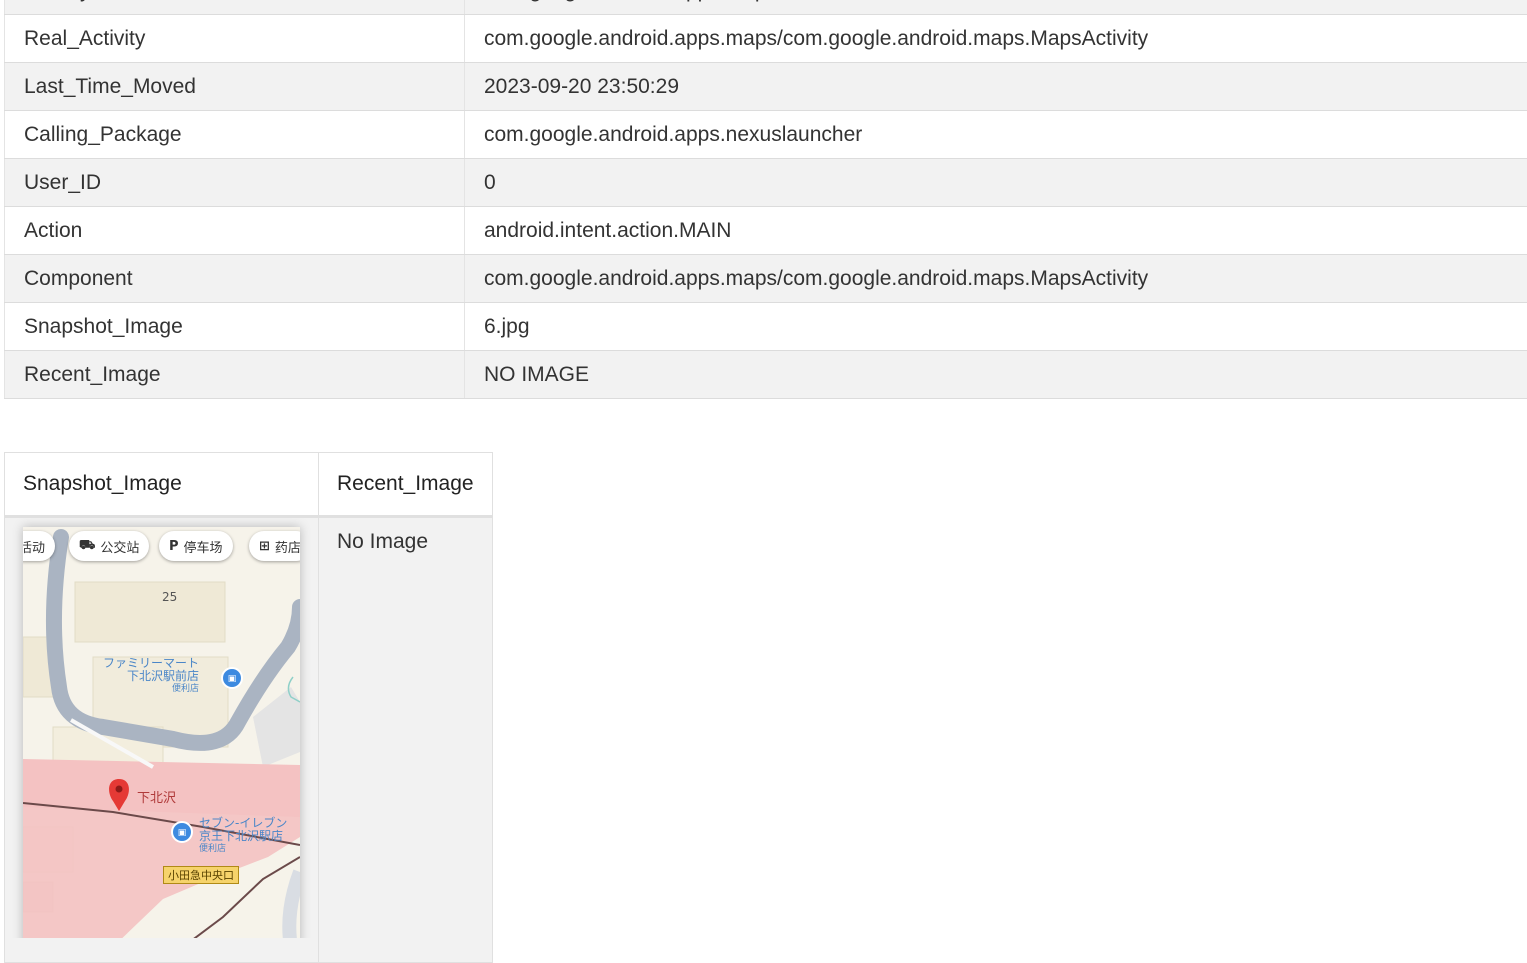 The height and width of the screenshot is (963, 1527). Describe the element at coordinates (996, 183) in the screenshot. I see `property-value: 0` at that location.